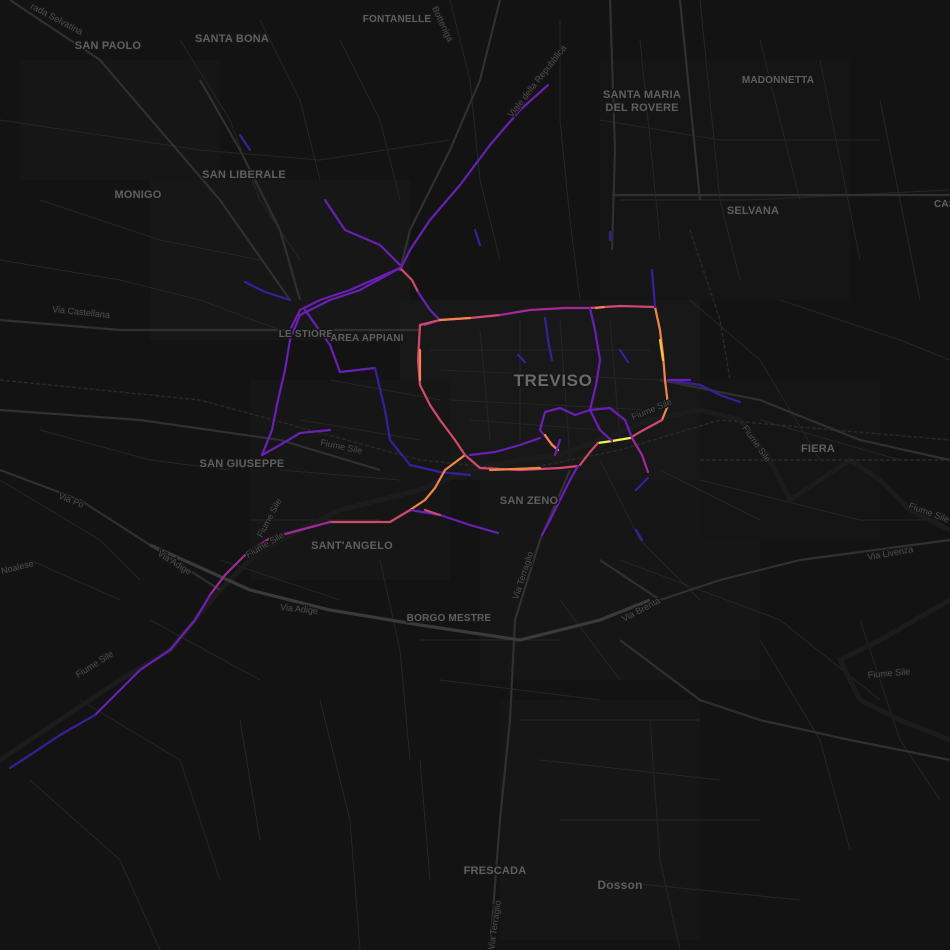 This screenshot has width=950, height=950. Describe the element at coordinates (352, 546) in the screenshot. I see `label-santangelo: SANT'ANGELO` at that location.